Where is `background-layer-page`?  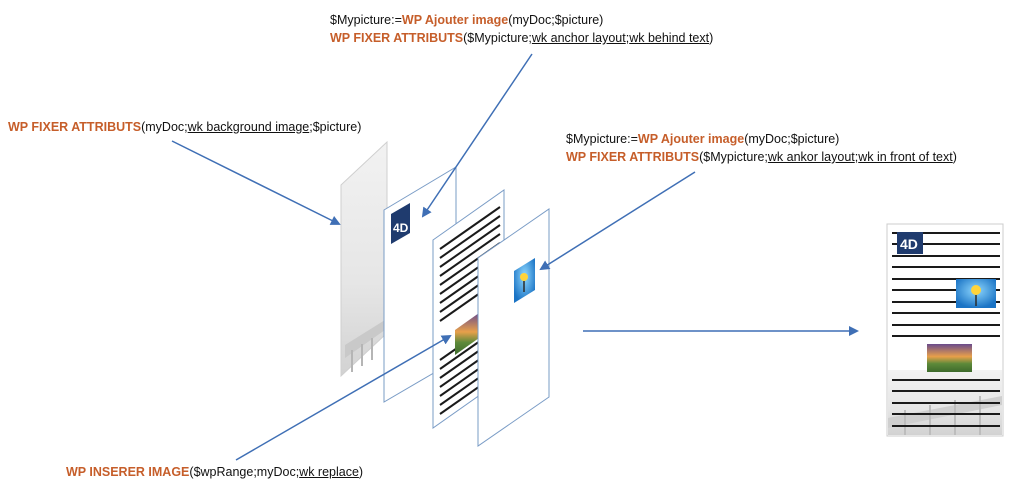 background-layer-page is located at coordinates (364, 259).